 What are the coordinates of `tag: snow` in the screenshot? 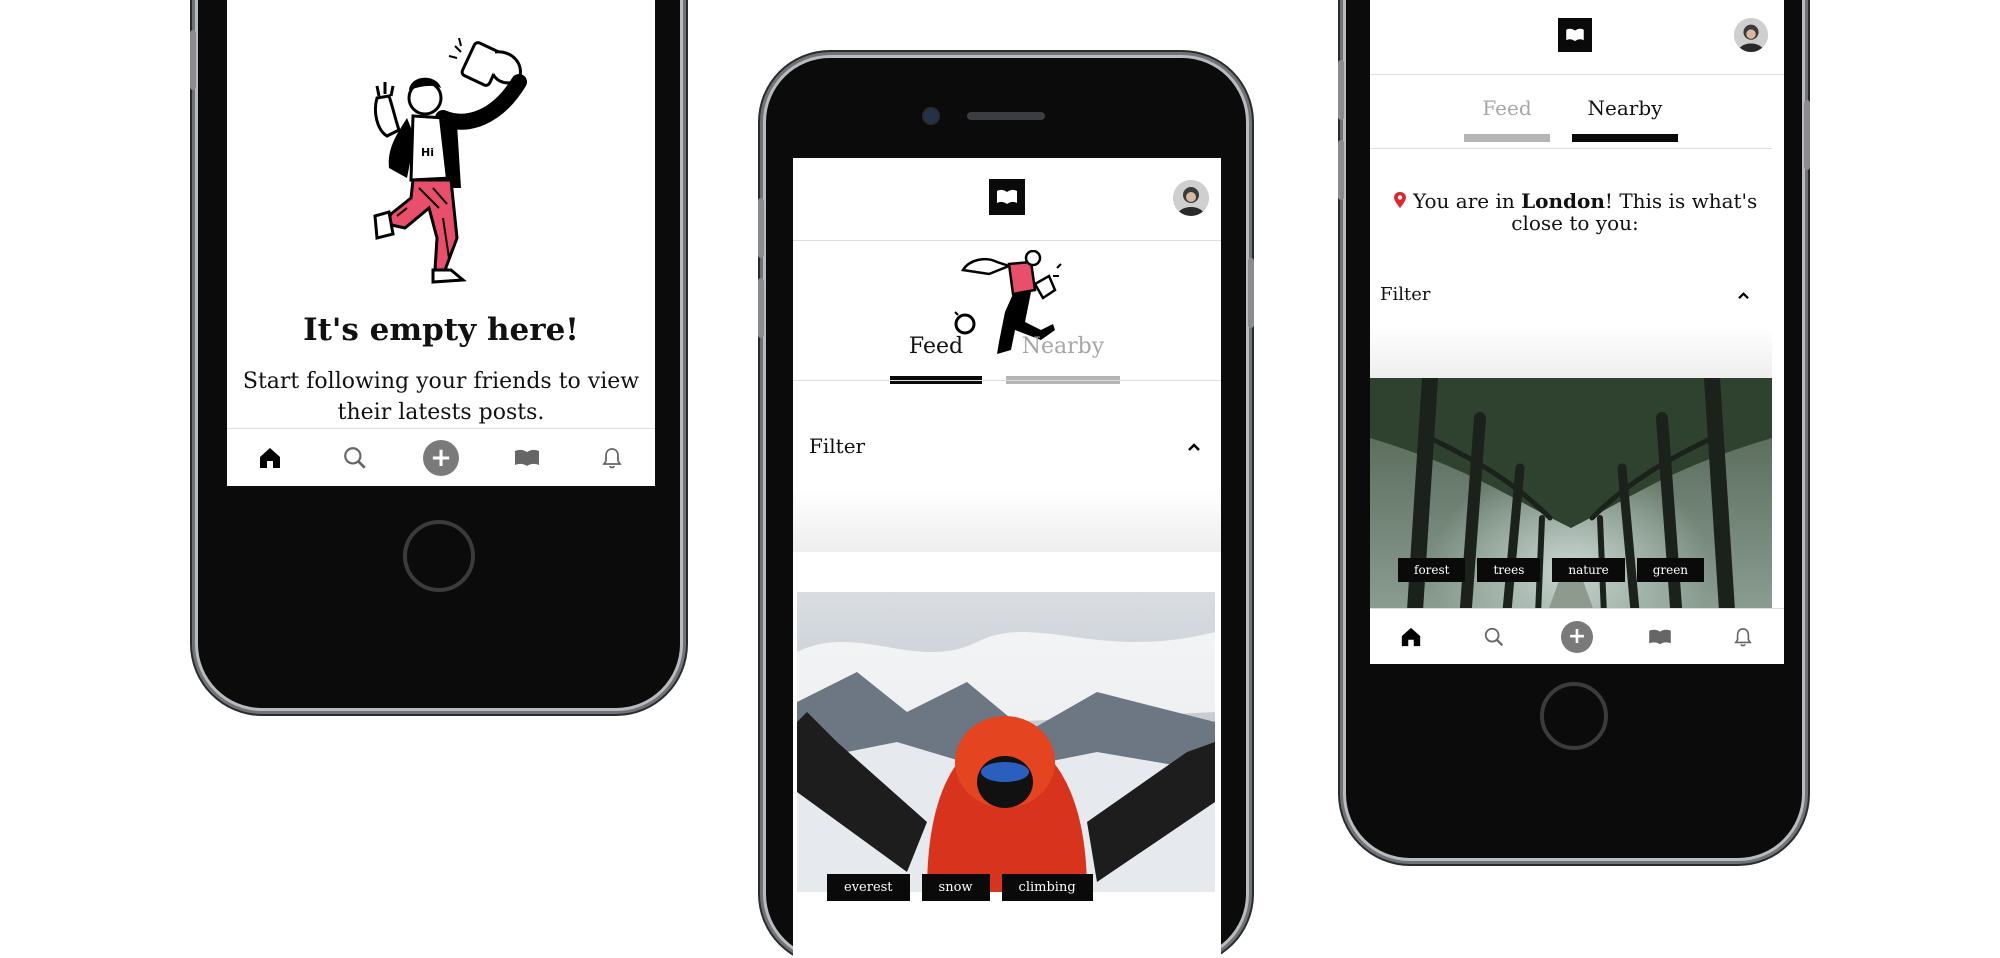 It's located at (955, 887).